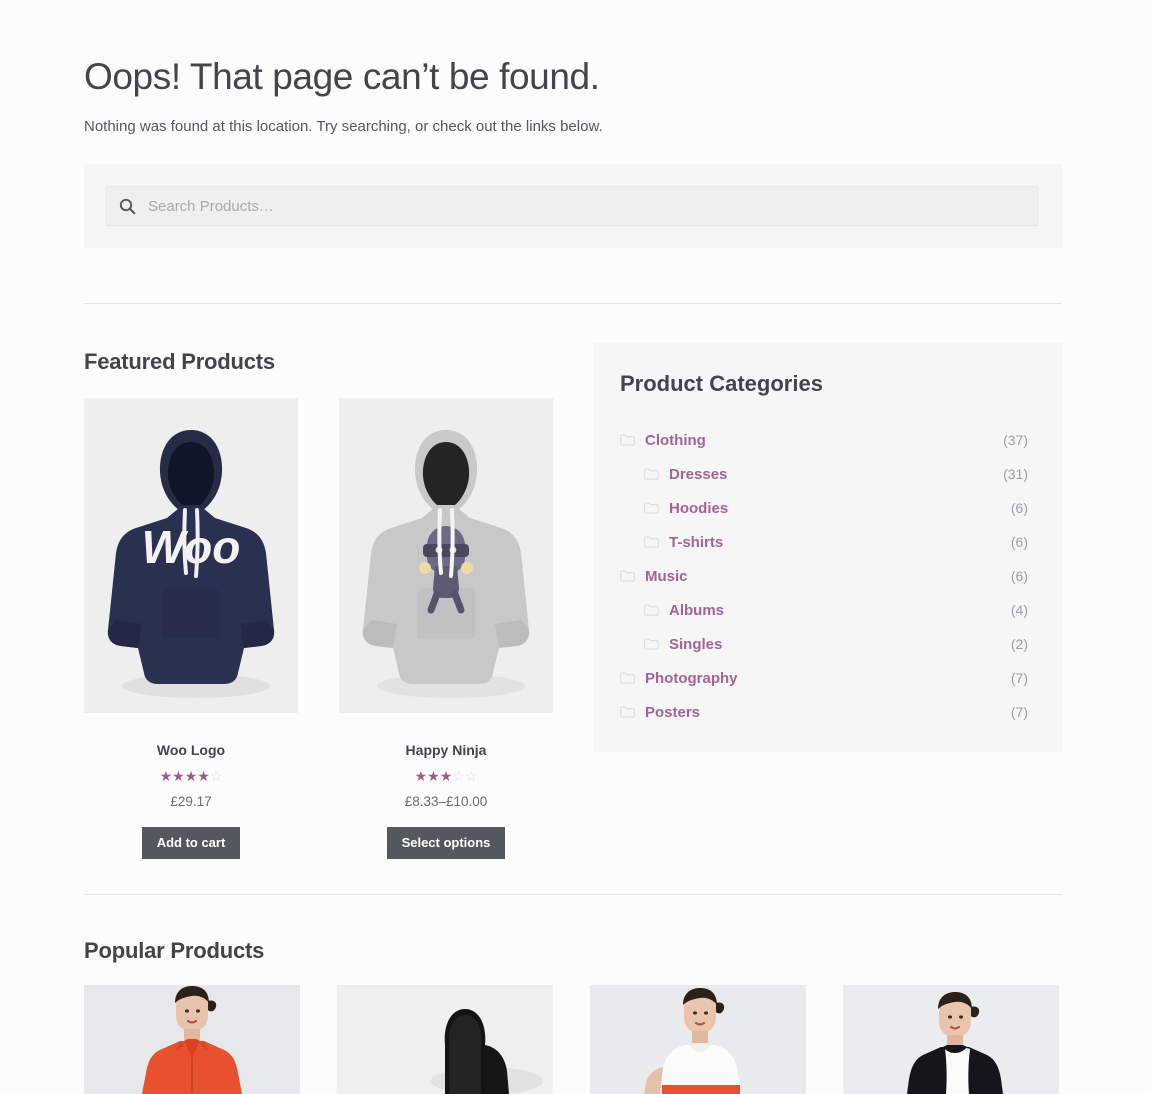  I want to click on category-item-music: Music (6), so click(824, 576).